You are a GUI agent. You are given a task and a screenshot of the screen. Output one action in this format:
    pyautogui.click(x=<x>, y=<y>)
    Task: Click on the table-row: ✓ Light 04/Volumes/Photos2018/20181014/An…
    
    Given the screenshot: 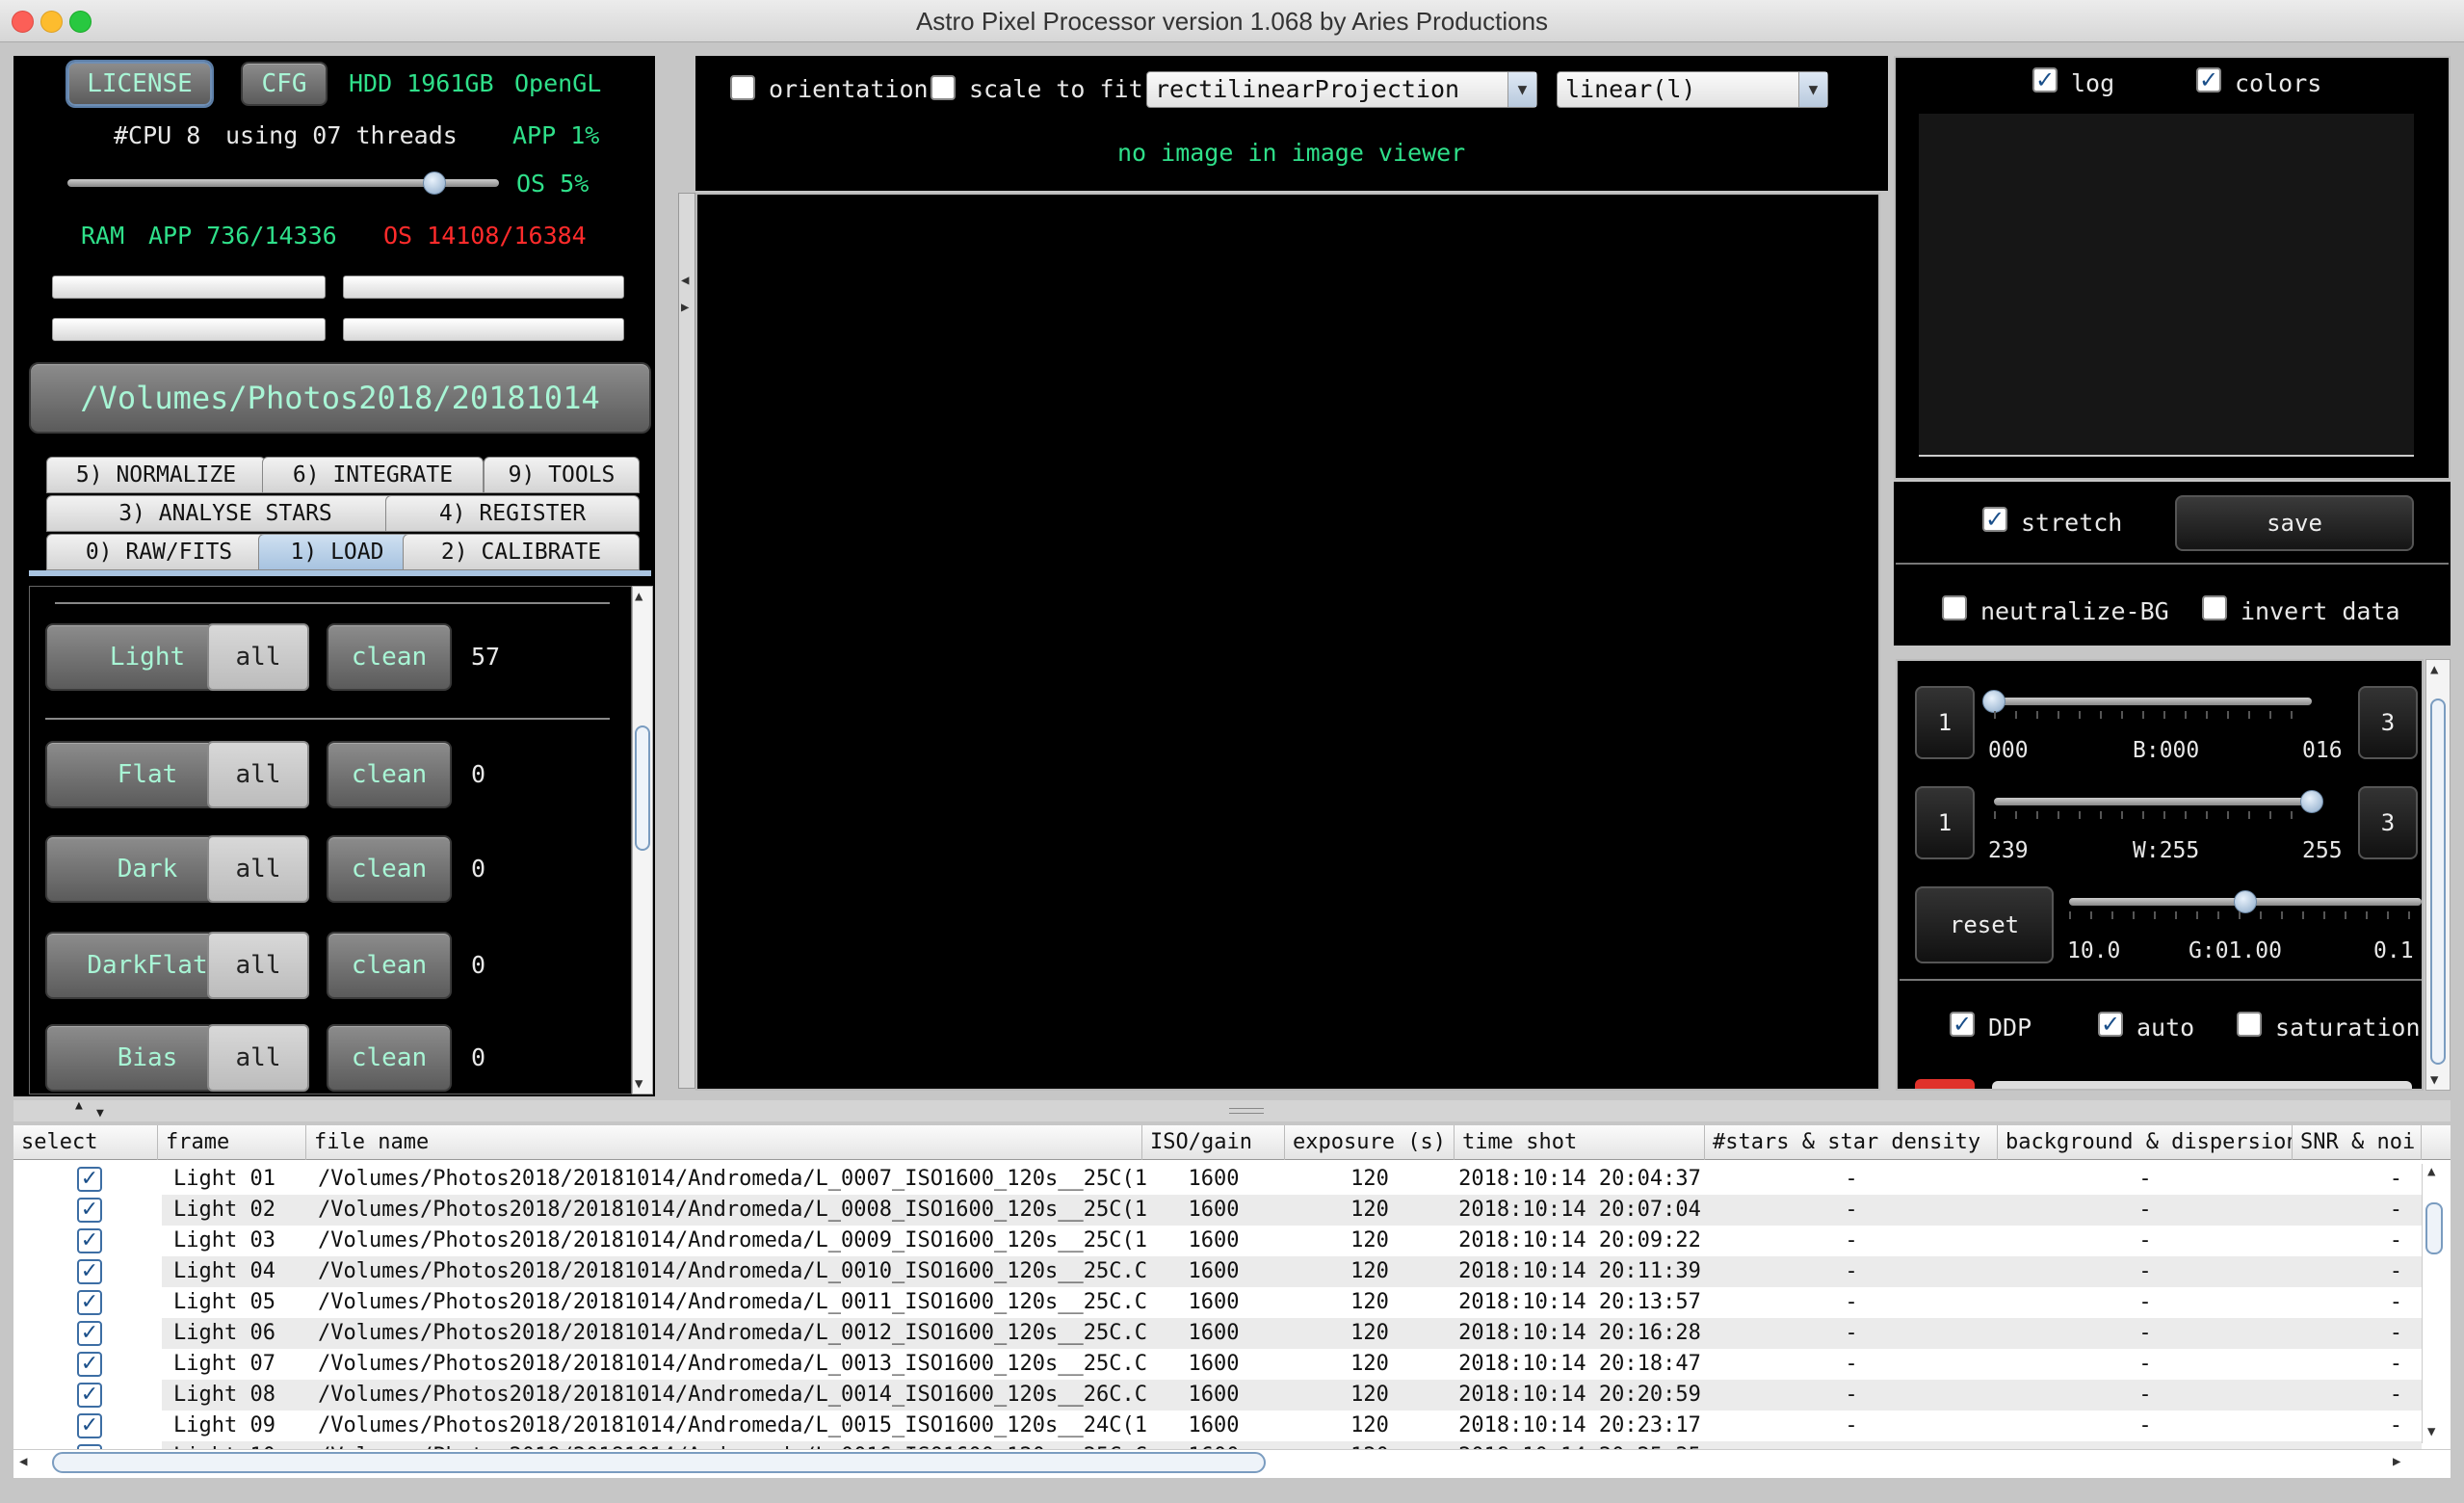 What is the action you would take?
    pyautogui.click(x=1217, y=1271)
    